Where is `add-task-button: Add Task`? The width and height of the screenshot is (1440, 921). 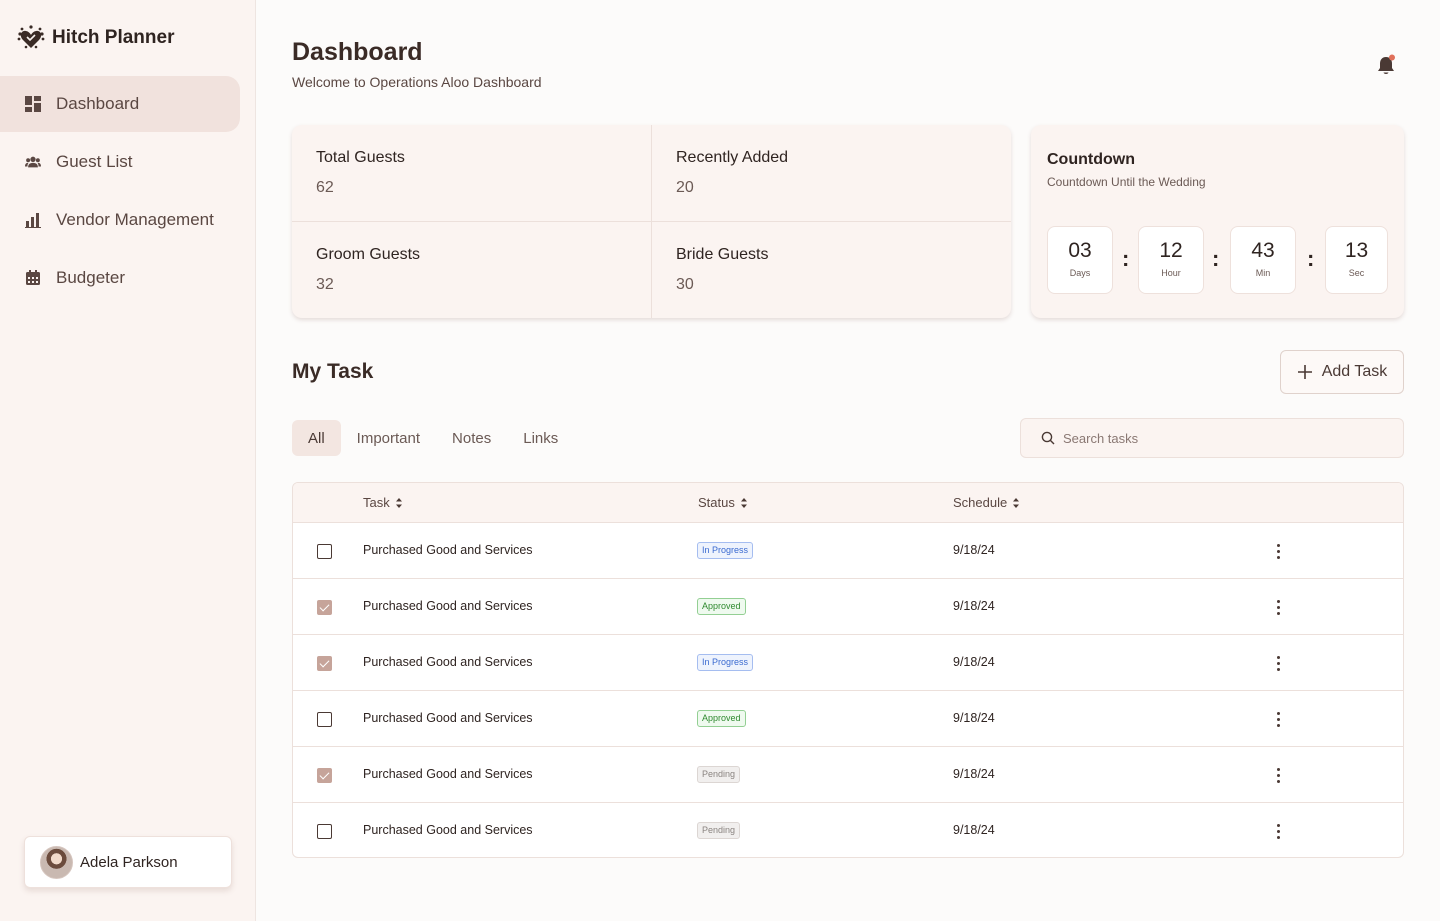 add-task-button: Add Task is located at coordinates (1342, 372).